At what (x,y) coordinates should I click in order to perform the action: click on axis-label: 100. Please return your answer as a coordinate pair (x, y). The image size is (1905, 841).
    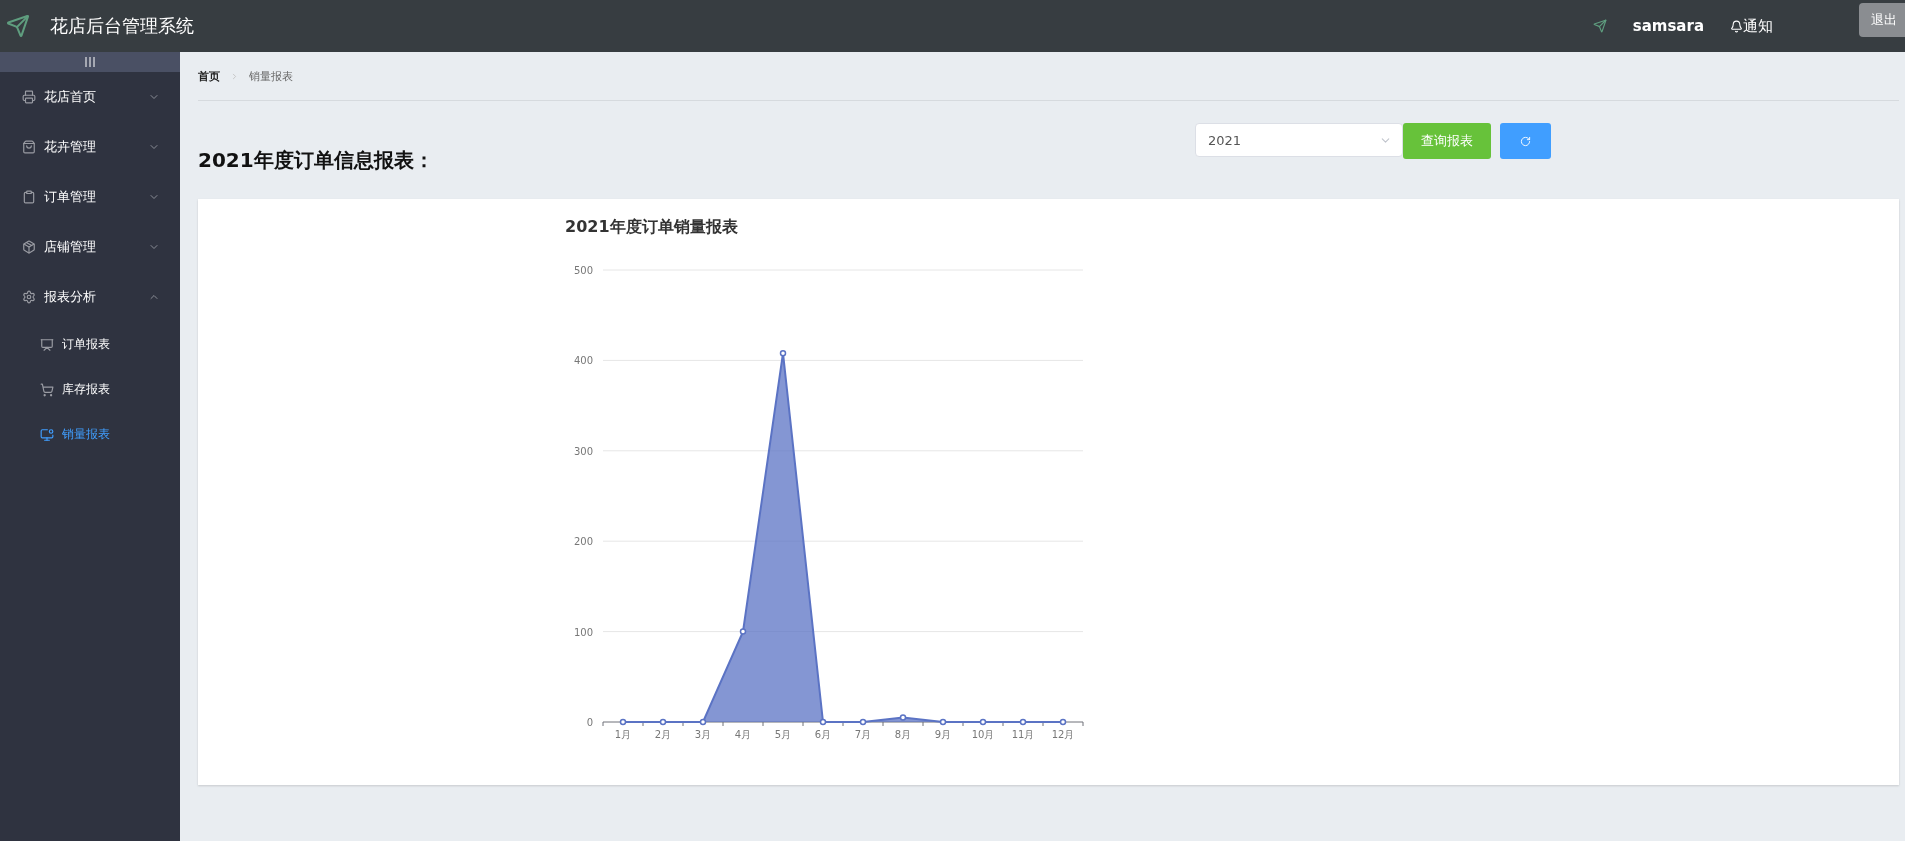
    Looking at the image, I should click on (583, 632).